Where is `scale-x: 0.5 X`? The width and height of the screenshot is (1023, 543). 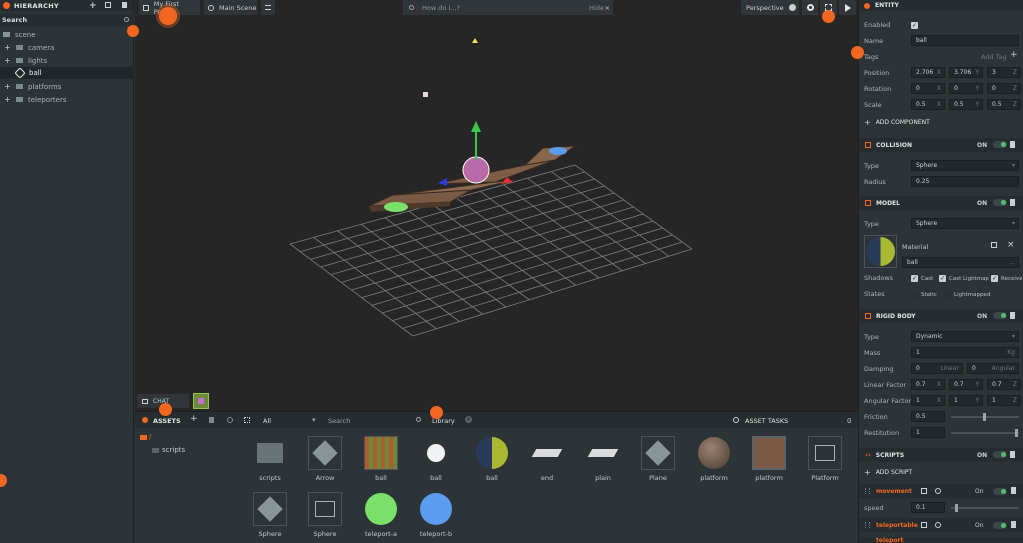
scale-x: 0.5 X is located at coordinates (928, 104).